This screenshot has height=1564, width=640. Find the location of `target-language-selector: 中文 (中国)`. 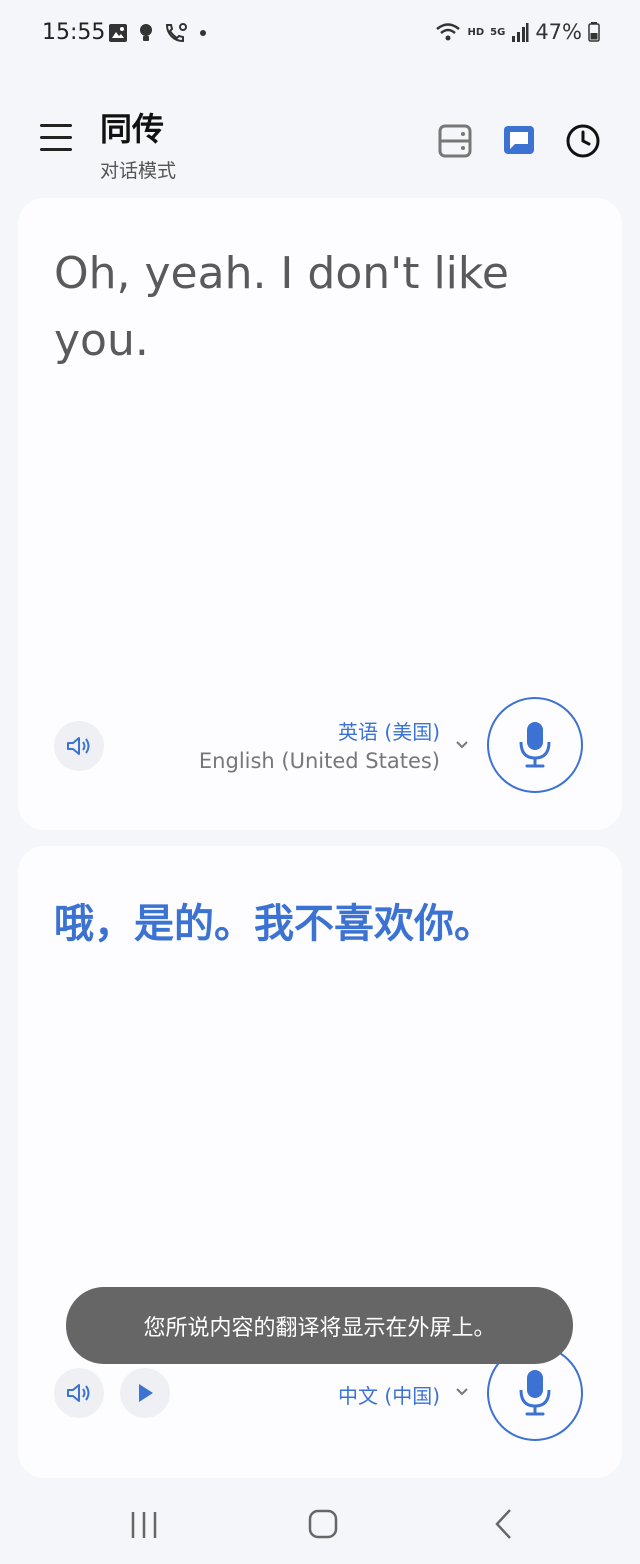

target-language-selector: 中文 (中国) is located at coordinates (389, 1394).